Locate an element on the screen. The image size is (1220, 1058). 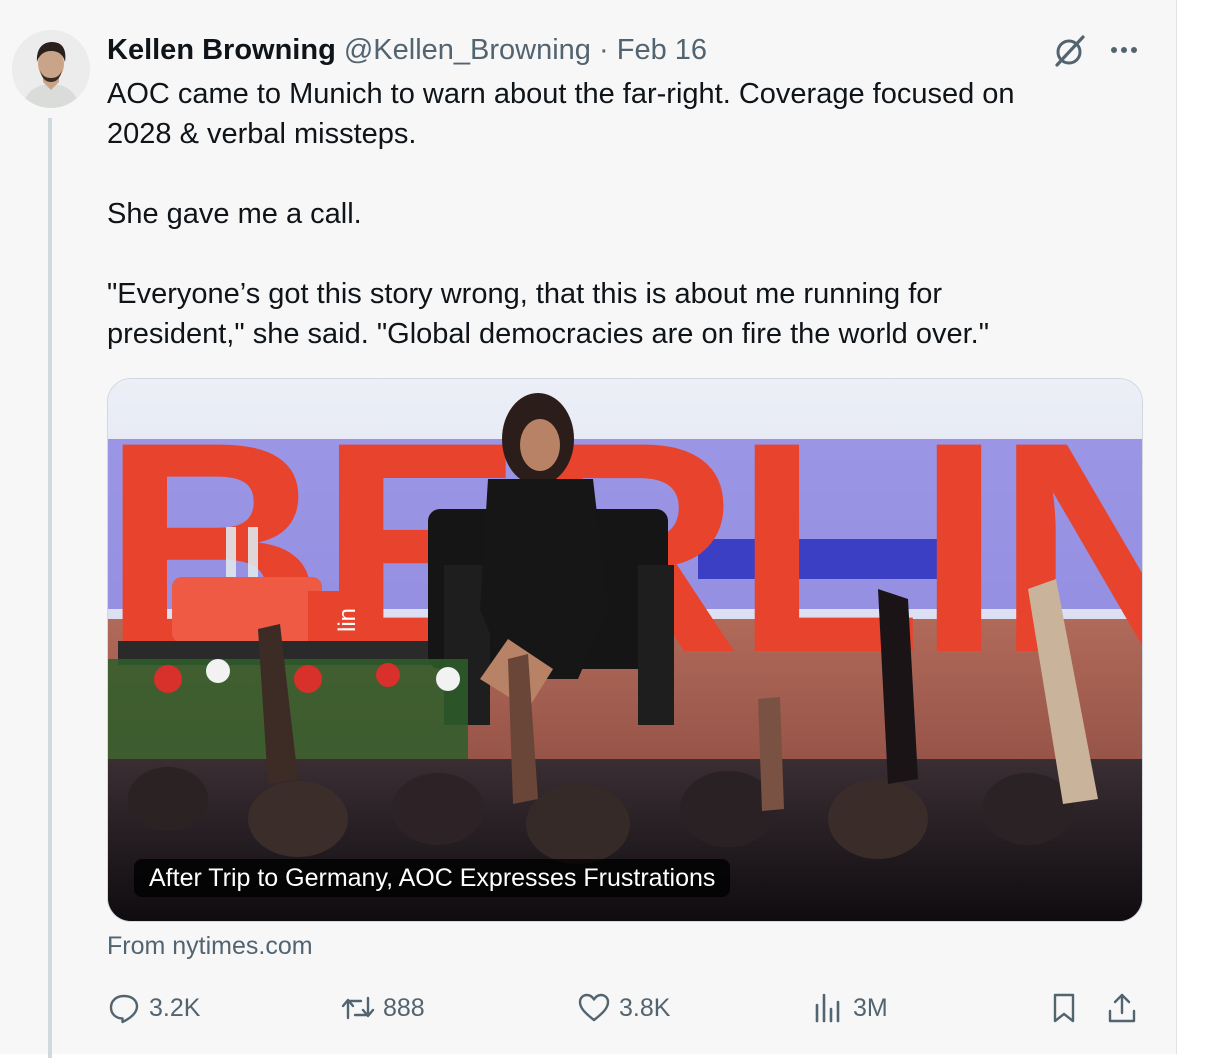
action-bar: 3.2K 888 3.8K 3M is located at coordinates (624, 1008).